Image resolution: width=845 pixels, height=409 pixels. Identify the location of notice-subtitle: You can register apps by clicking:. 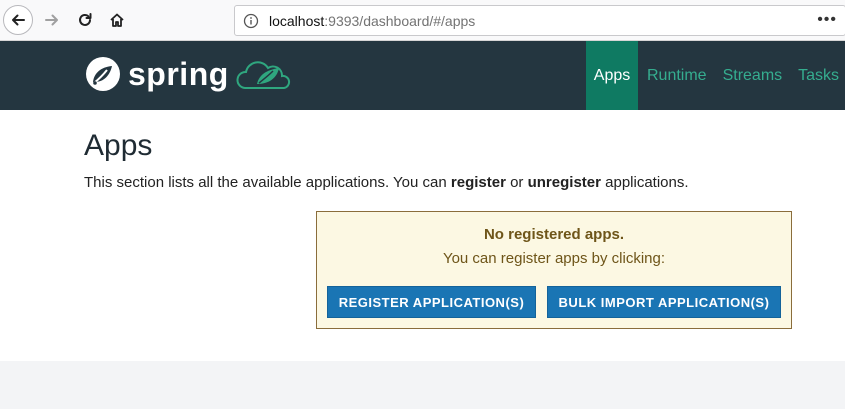
(554, 258).